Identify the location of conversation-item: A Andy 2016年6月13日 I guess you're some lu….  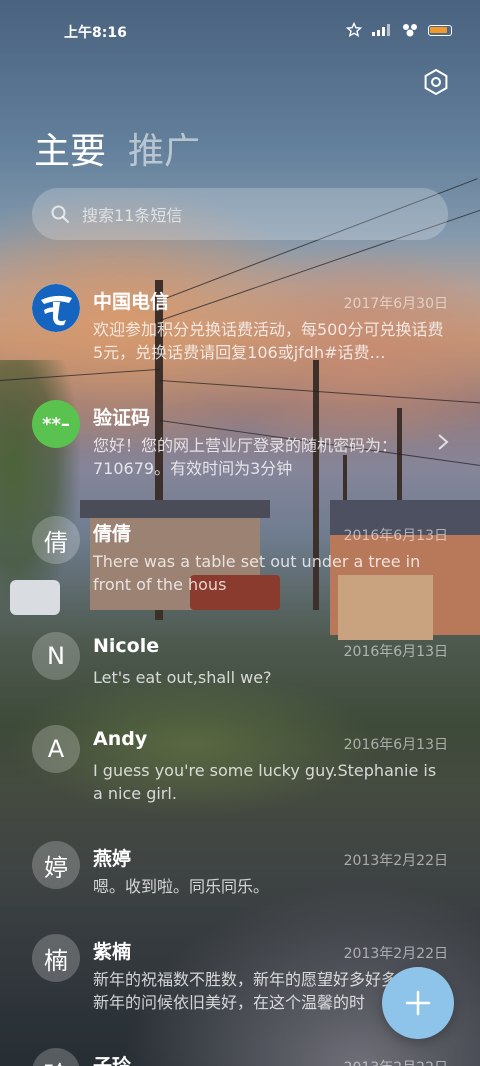
(240, 770).